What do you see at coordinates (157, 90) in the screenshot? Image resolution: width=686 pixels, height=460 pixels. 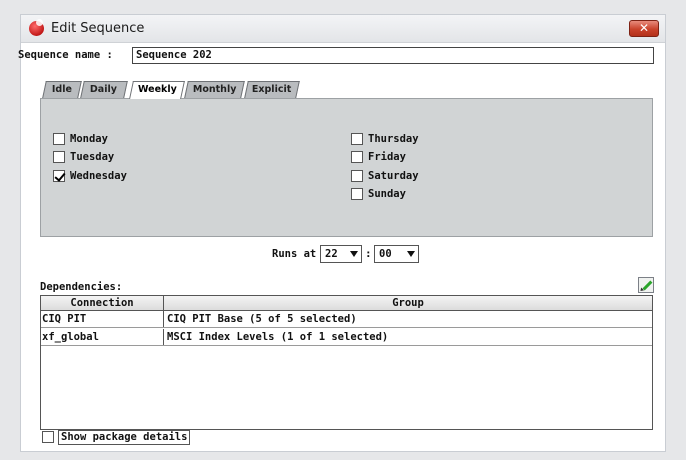 I see `tab-weekly: Weekly` at bounding box center [157, 90].